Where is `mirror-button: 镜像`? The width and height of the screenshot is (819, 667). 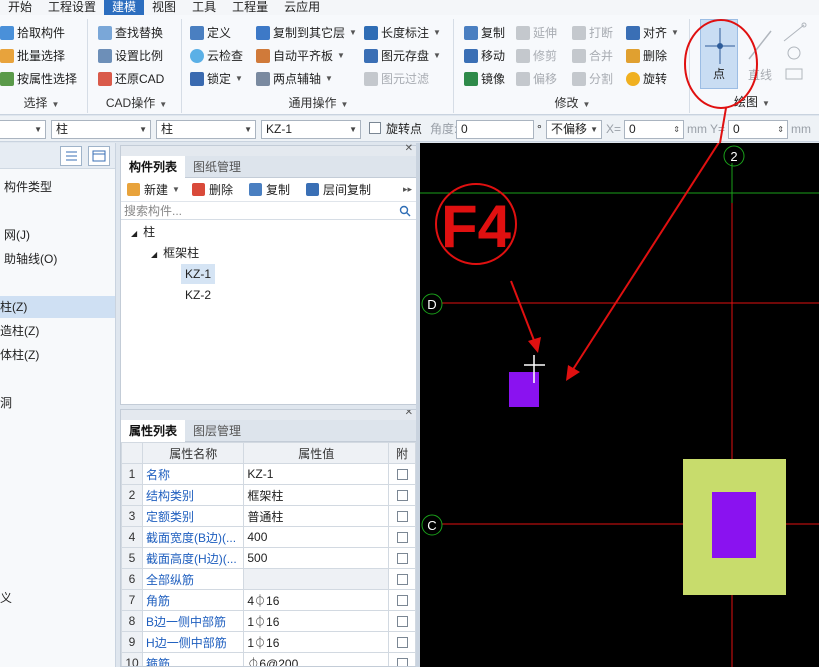
mirror-button: 镜像 is located at coordinates (484, 79).